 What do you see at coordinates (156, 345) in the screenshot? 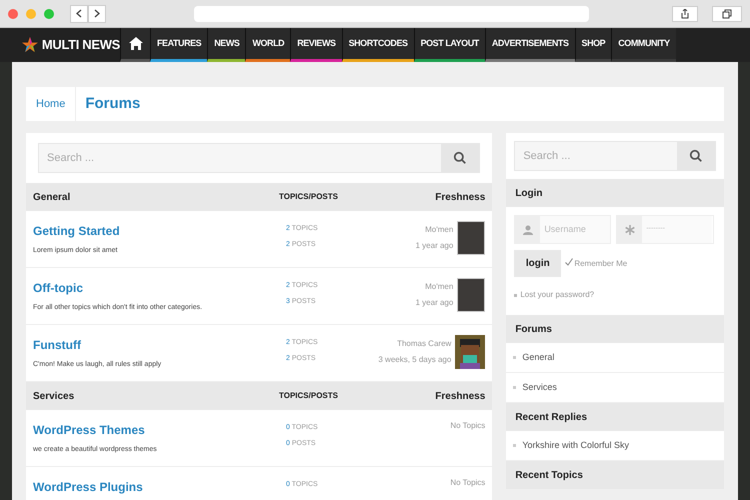
I see `forum-title-link: Funstuff` at bounding box center [156, 345].